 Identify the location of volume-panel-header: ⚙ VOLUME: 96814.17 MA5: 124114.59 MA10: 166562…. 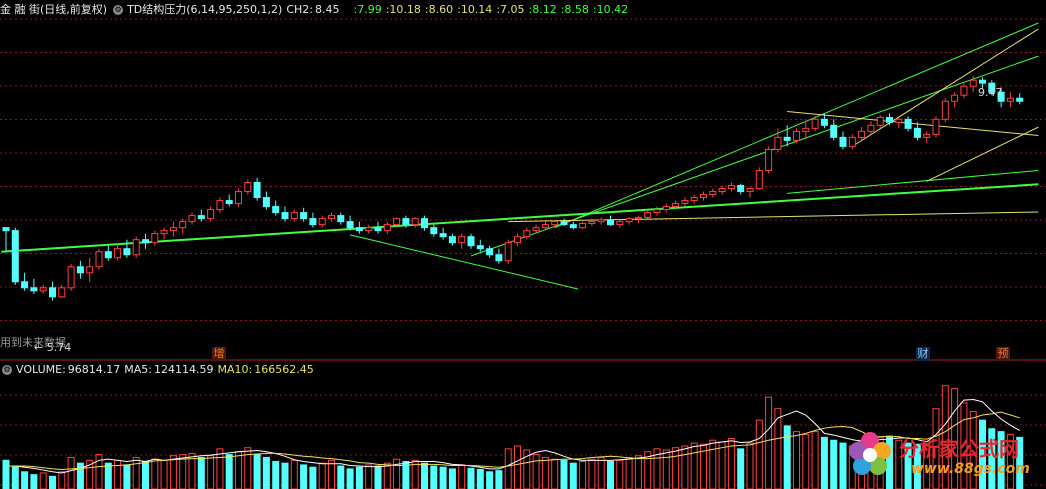
(159, 370).